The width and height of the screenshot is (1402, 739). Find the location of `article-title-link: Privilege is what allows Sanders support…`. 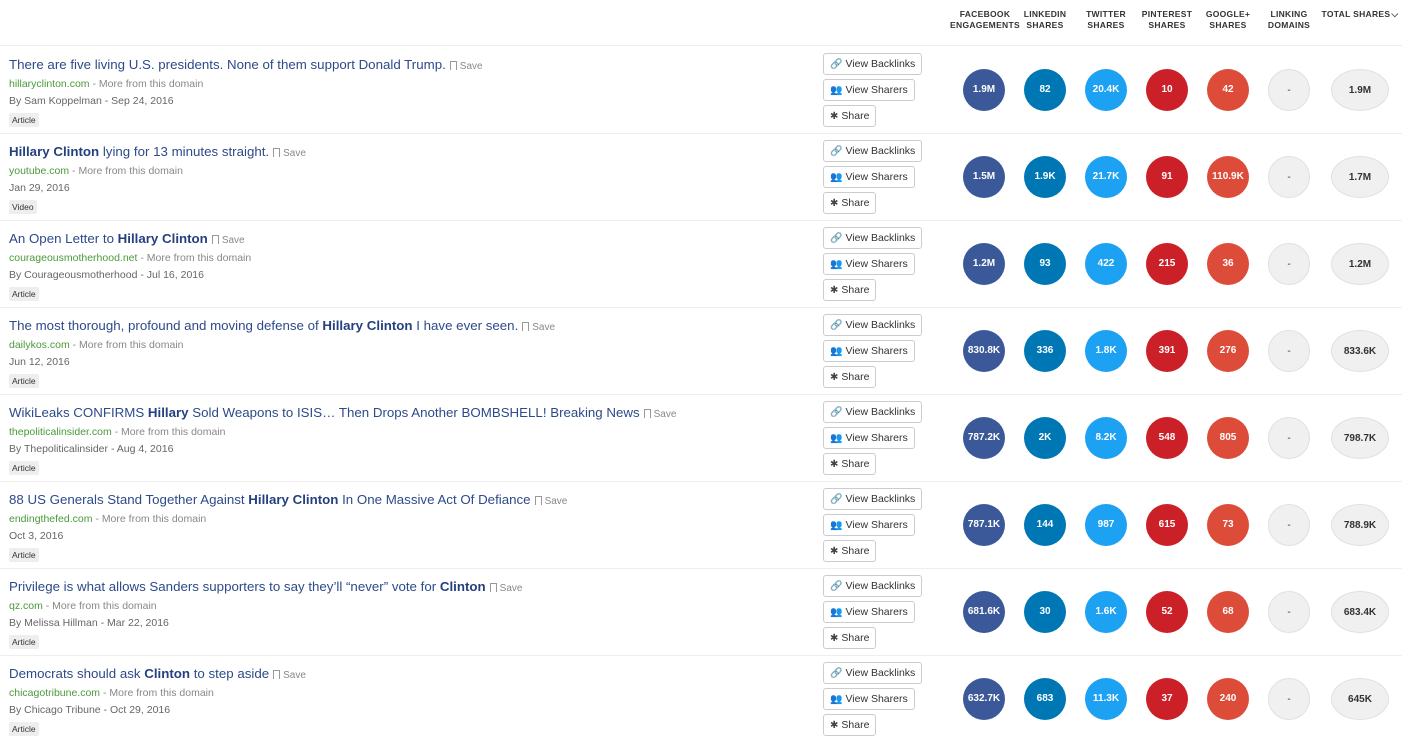

article-title-link: Privilege is what allows Sanders support… is located at coordinates (265, 586).